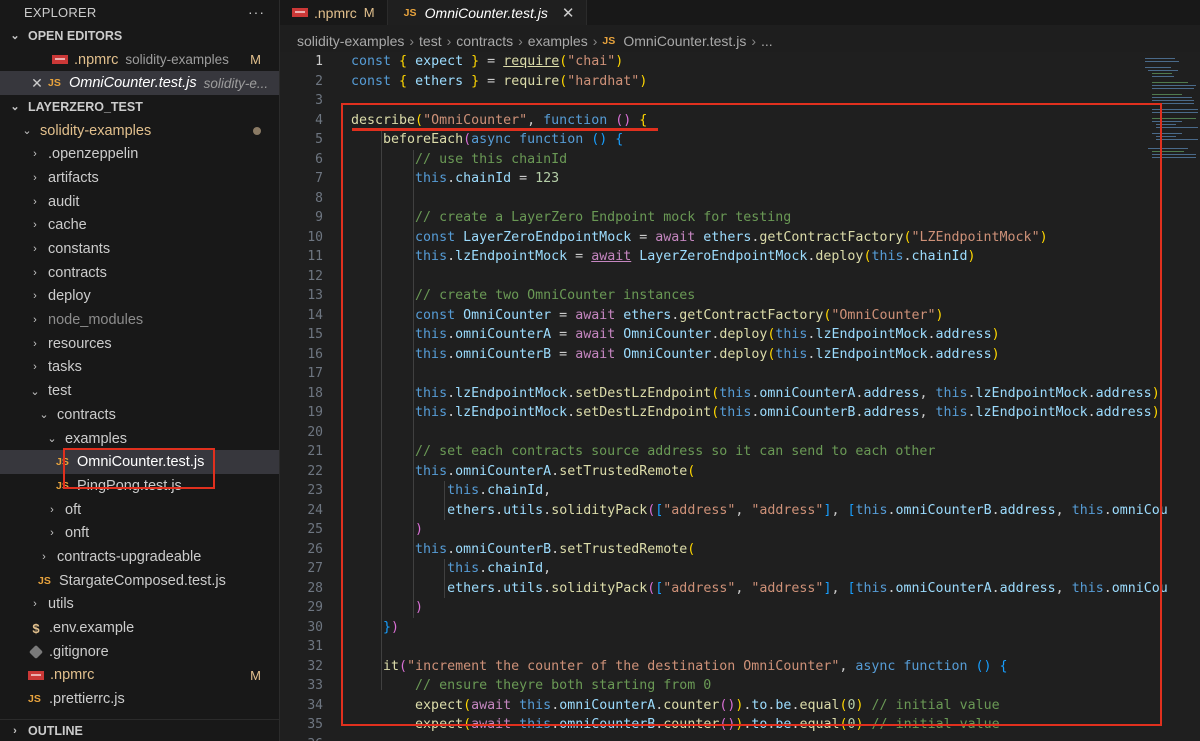 This screenshot has height=741, width=1200. I want to click on explorer-title: EXPLORER, so click(60, 12).